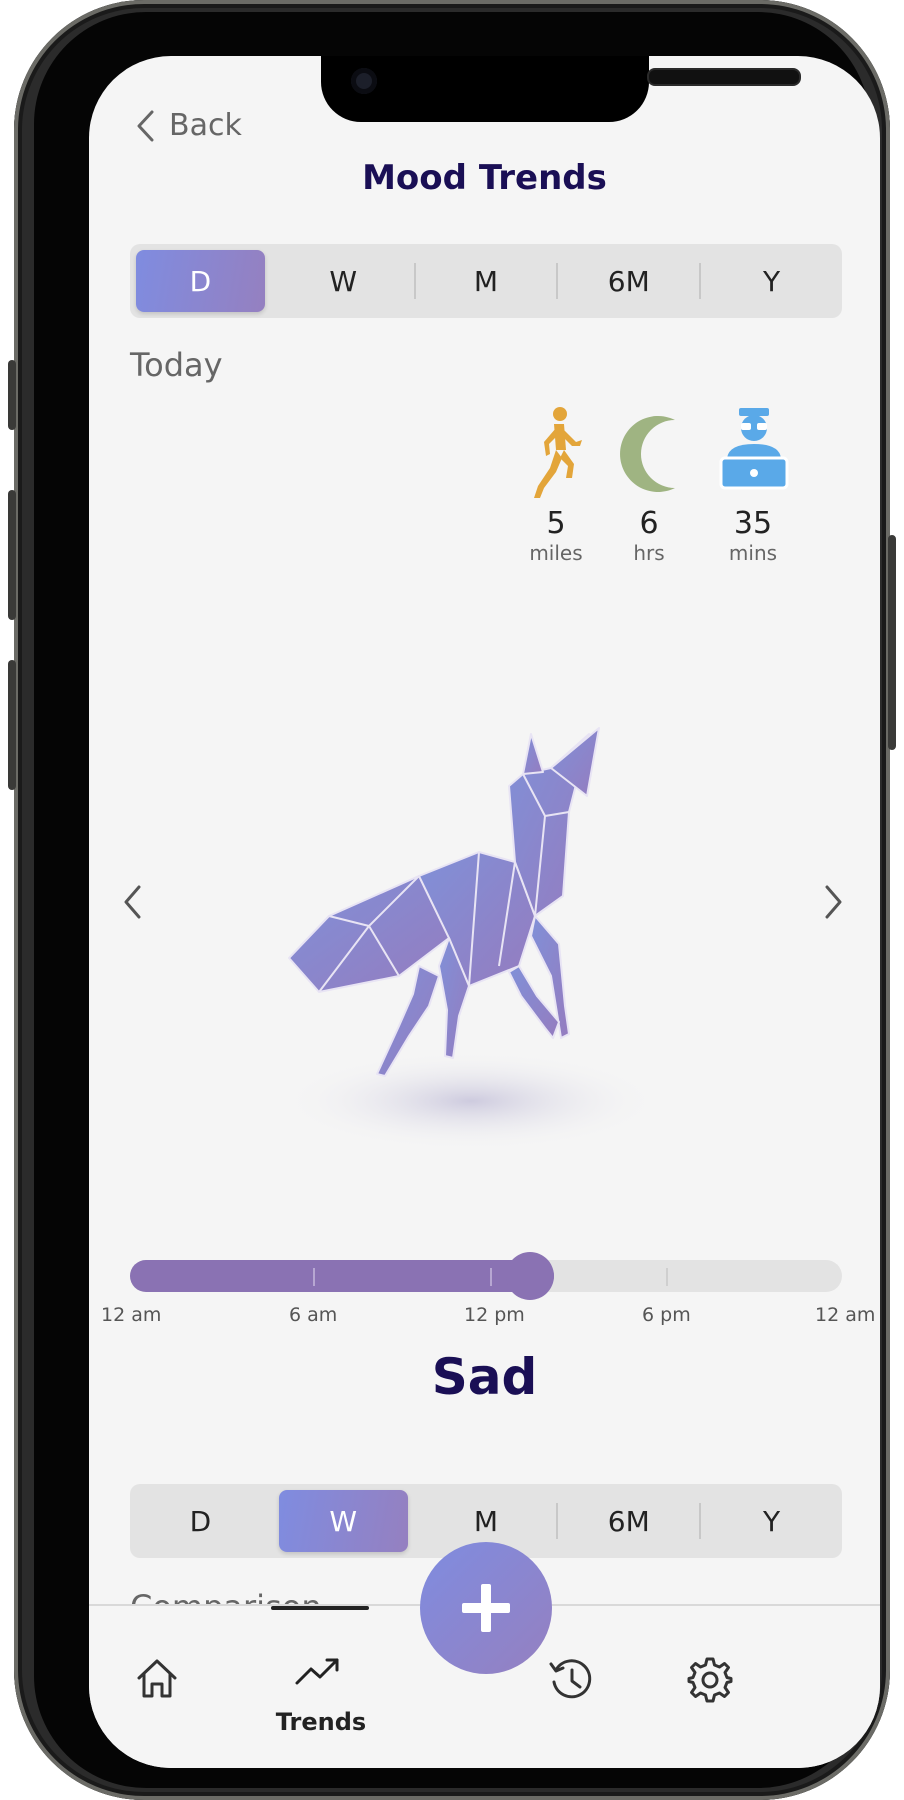  What do you see at coordinates (320, 1608) in the screenshot?
I see `active-tab-indicator` at bounding box center [320, 1608].